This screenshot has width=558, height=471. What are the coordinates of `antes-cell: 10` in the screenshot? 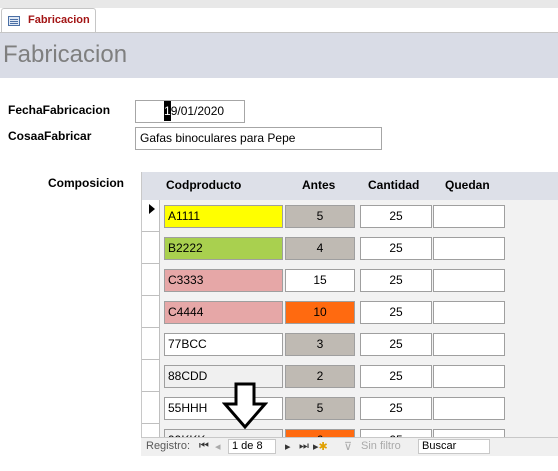 It's located at (320, 312).